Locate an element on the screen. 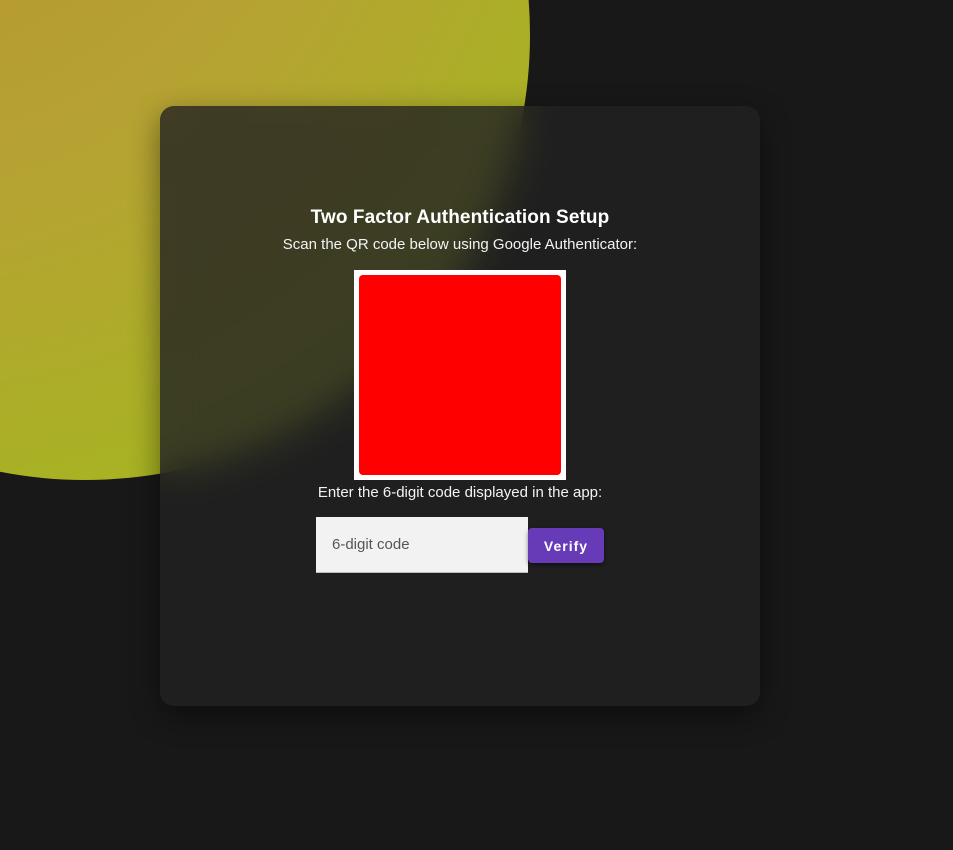  verify-button: Verify is located at coordinates (566, 545).